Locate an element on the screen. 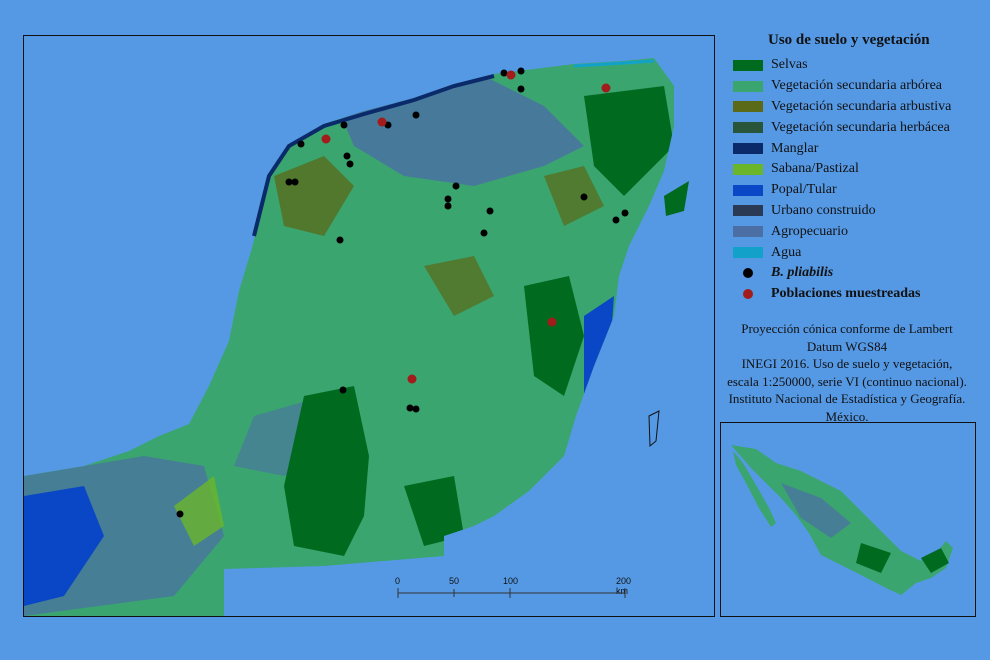 The image size is (990, 660). legend-item: Agua is located at coordinates (857, 252).